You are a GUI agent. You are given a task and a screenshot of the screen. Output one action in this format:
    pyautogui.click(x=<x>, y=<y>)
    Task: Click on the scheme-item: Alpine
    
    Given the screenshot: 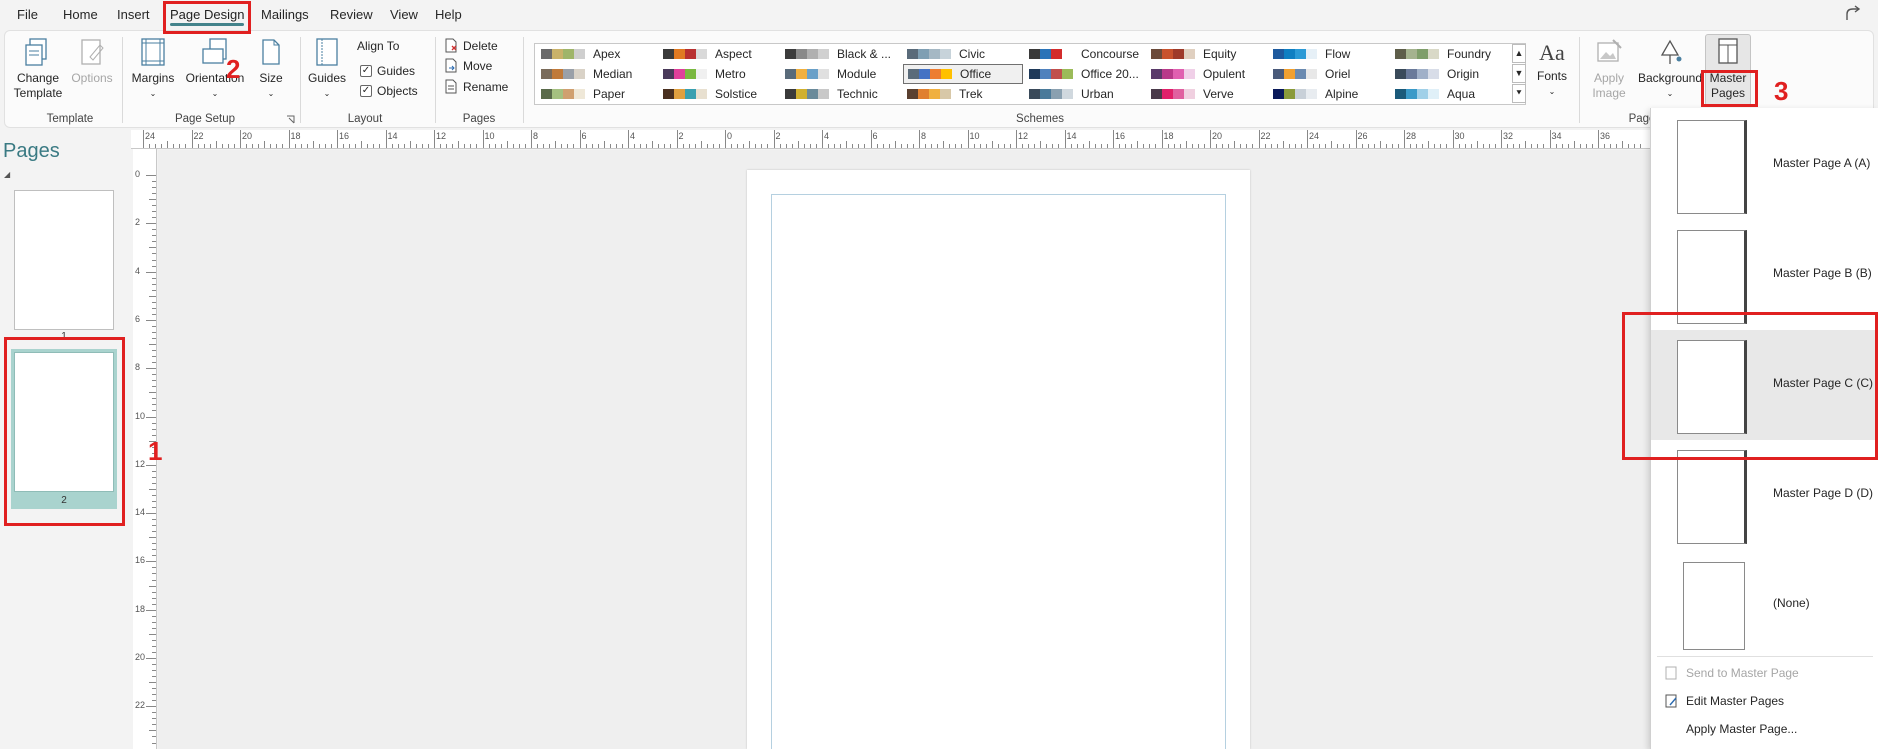 What is the action you would take?
    pyautogui.click(x=1329, y=94)
    